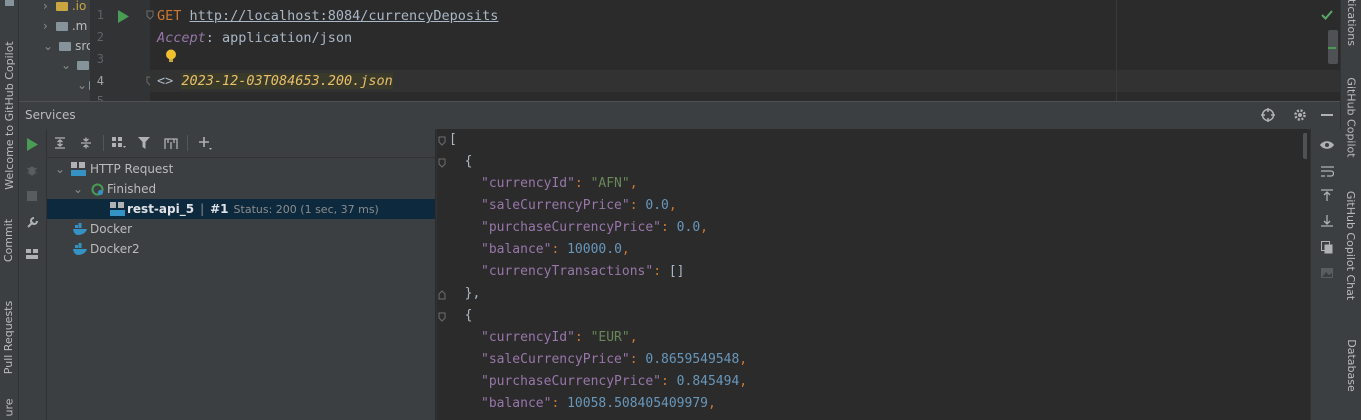 The height and width of the screenshot is (420, 1361). I want to click on json-line: [, so click(453, 140).